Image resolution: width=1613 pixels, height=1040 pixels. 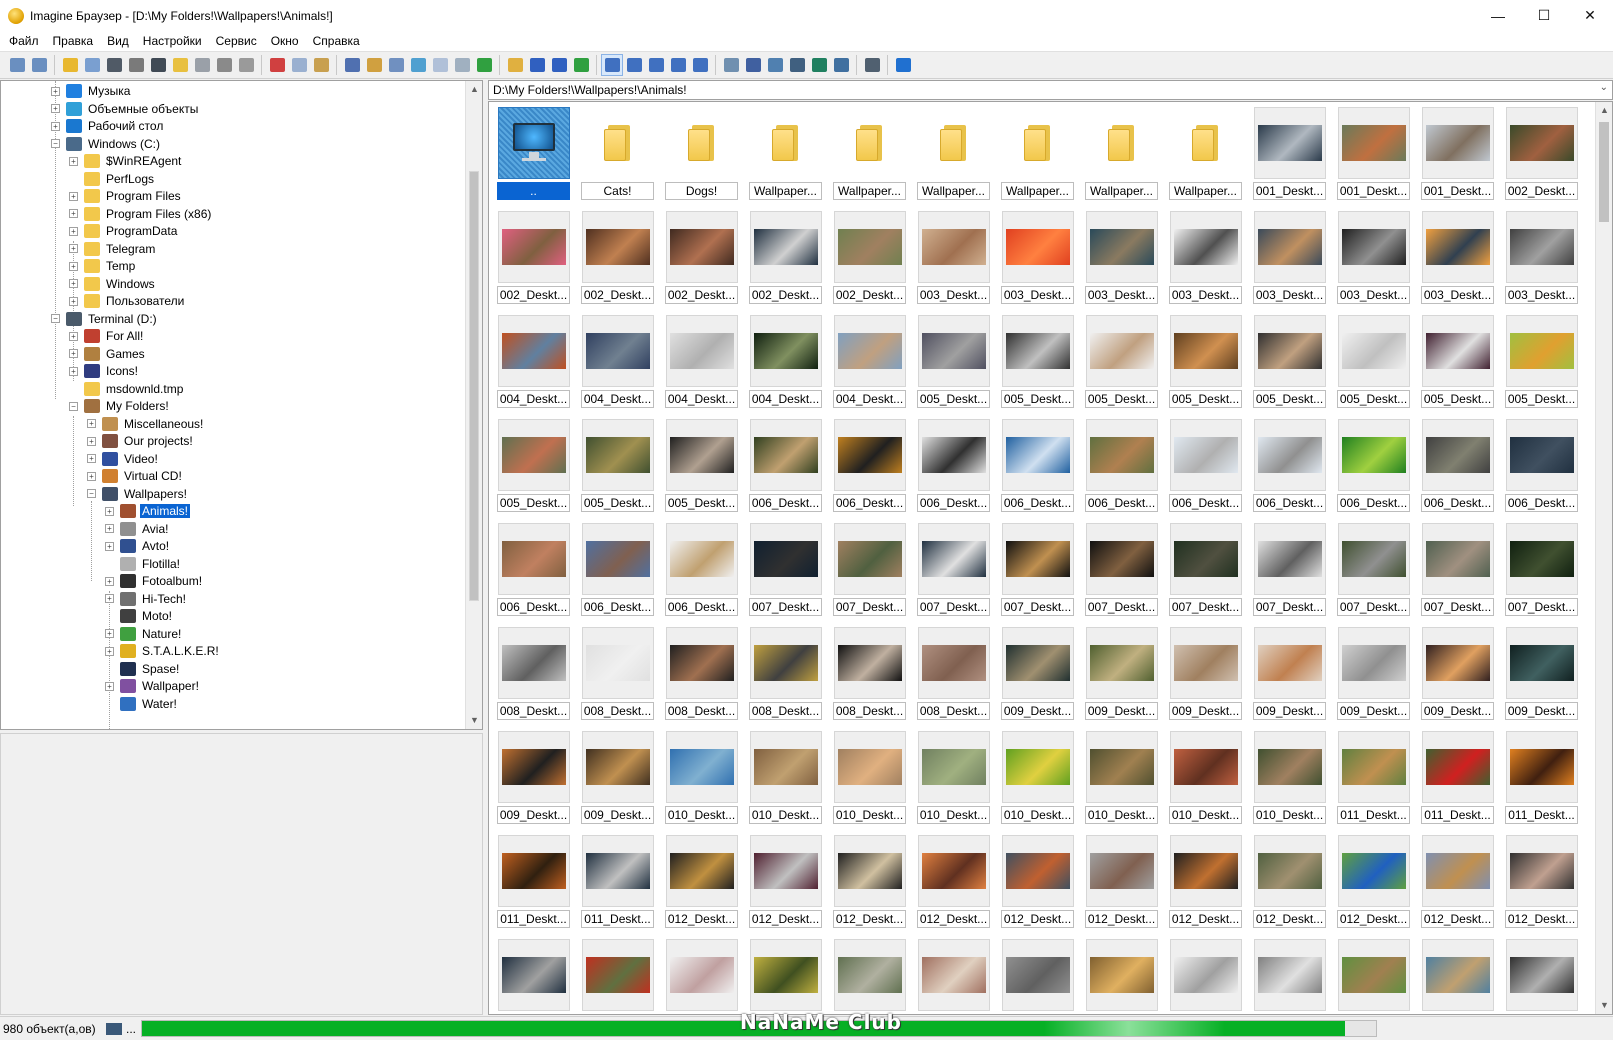 I want to click on tree-item: + Avia!, so click(x=137, y=529).